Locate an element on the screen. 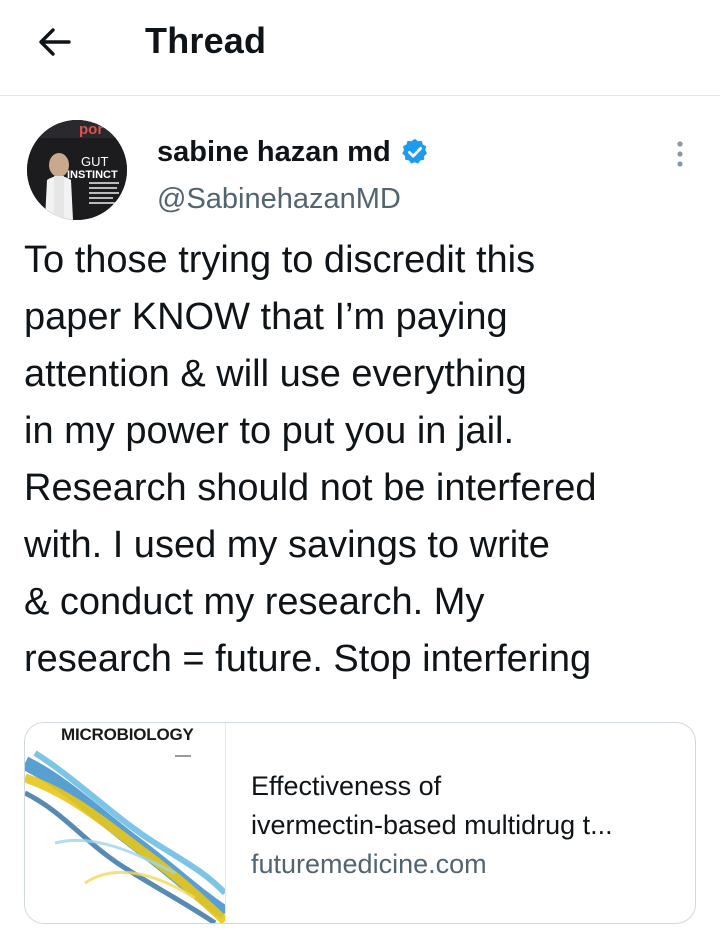  tweet-text-line: Research should not be interfered is located at coordinates (310, 488).